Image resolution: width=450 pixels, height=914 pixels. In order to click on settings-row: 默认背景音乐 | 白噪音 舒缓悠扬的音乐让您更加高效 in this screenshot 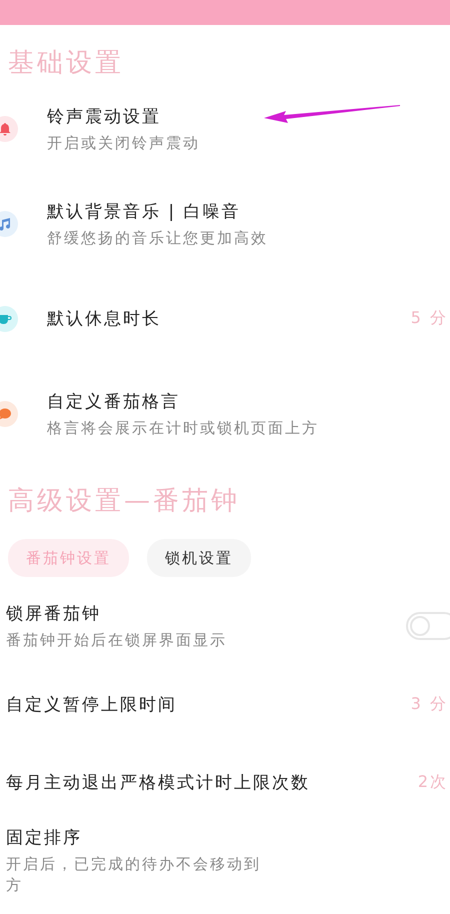, I will do `click(225, 223)`.